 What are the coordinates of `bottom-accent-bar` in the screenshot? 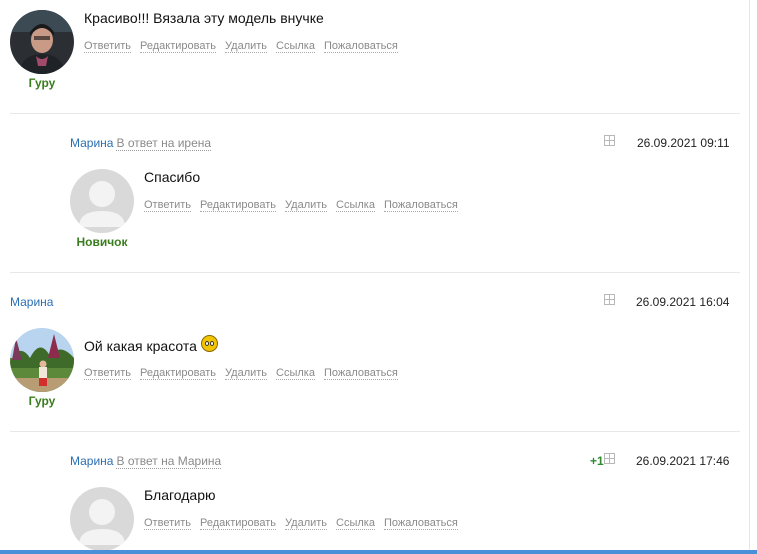 It's located at (378, 552).